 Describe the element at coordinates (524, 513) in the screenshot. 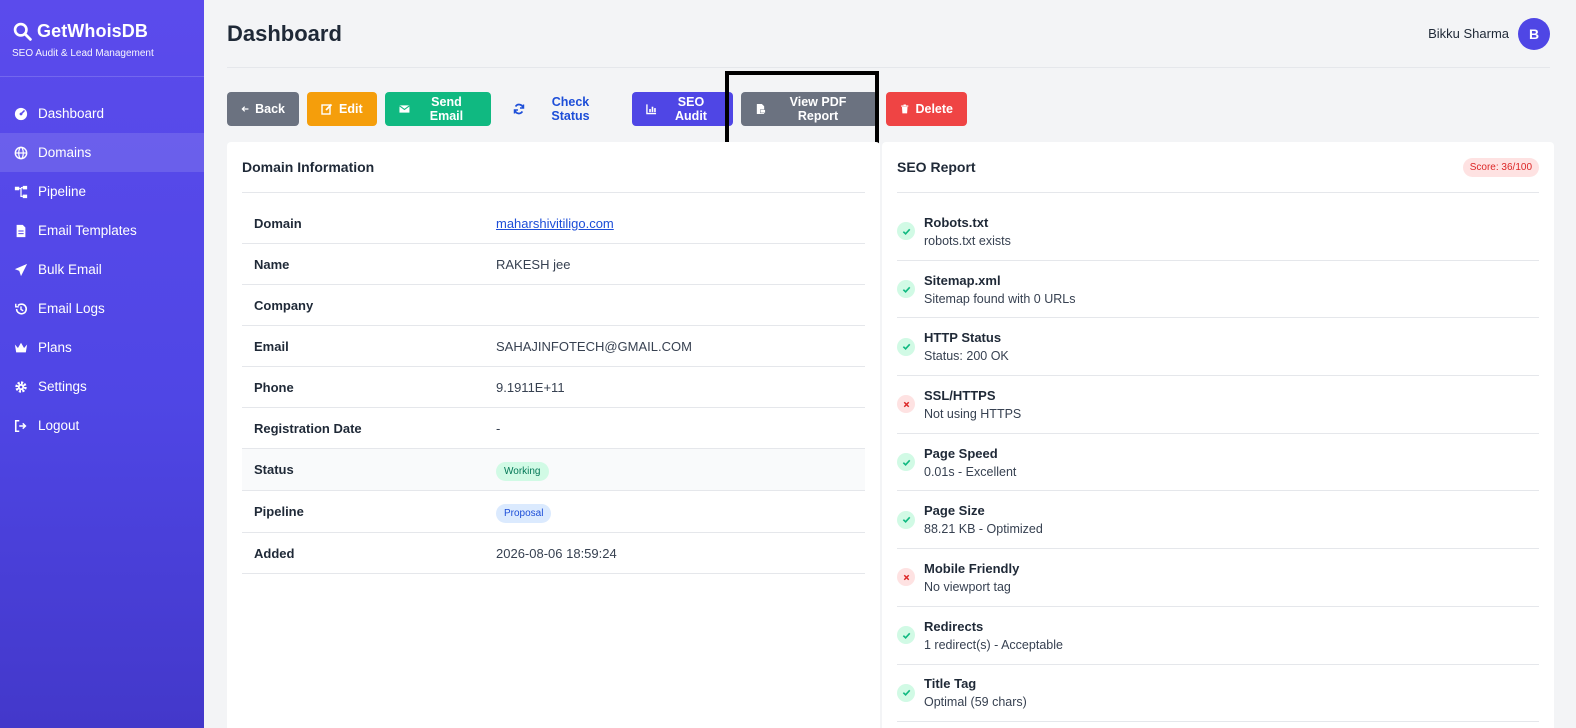

I see `pipeline-badge: Proposal` at that location.